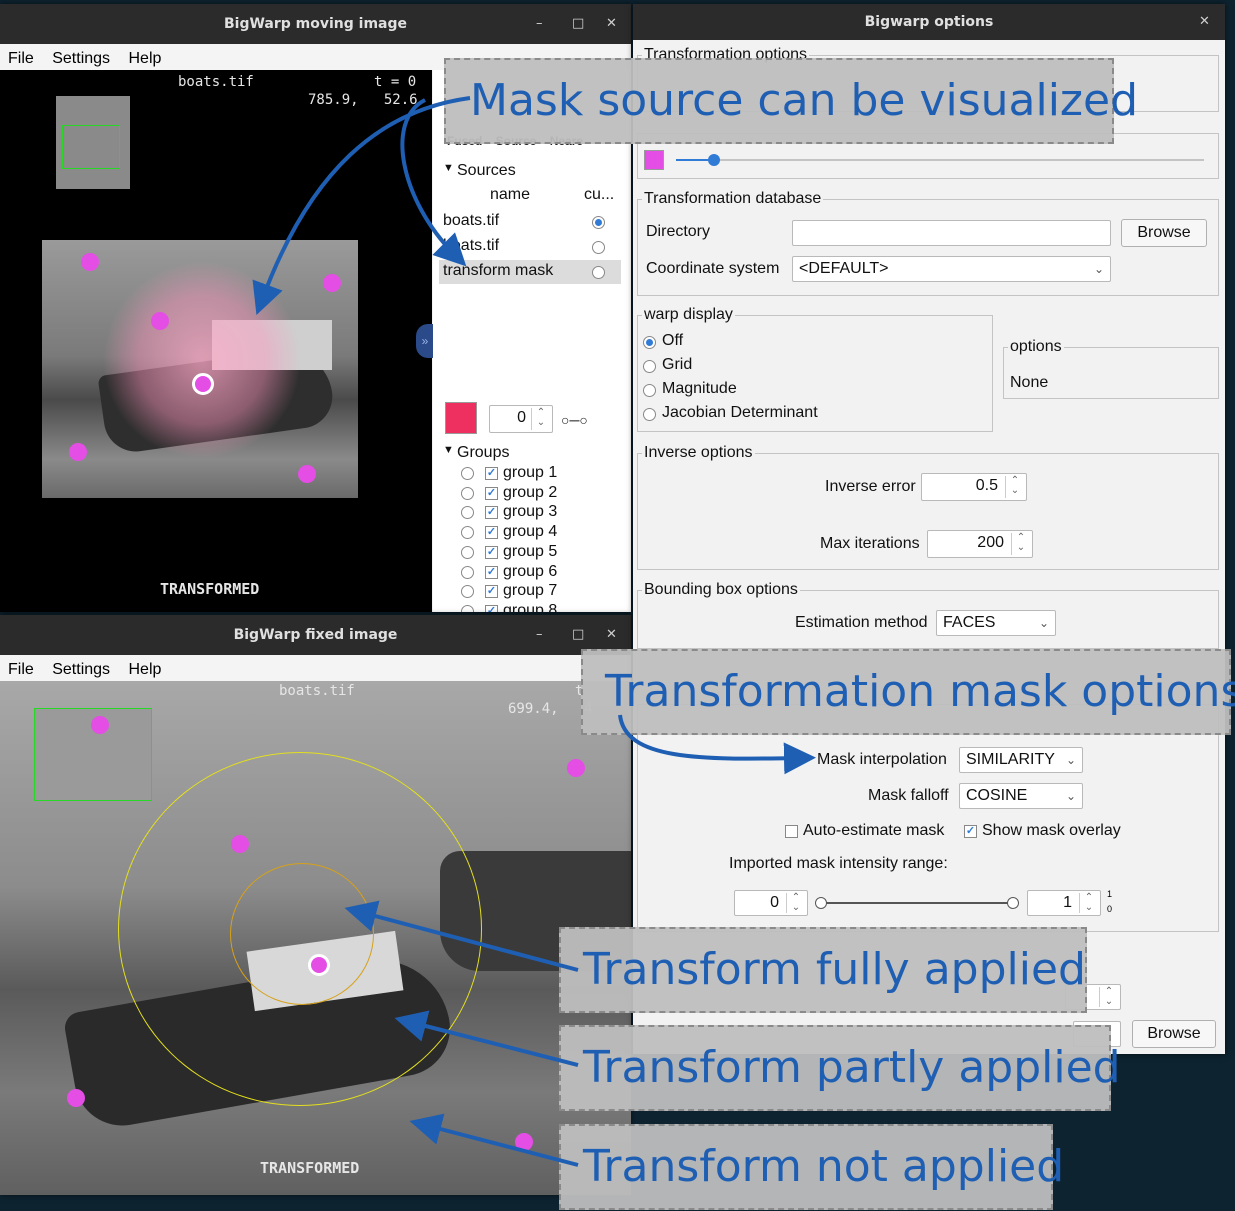 This screenshot has height=1211, width=1235. Describe the element at coordinates (486, 1038) in the screenshot. I see `arrow-partly` at that location.